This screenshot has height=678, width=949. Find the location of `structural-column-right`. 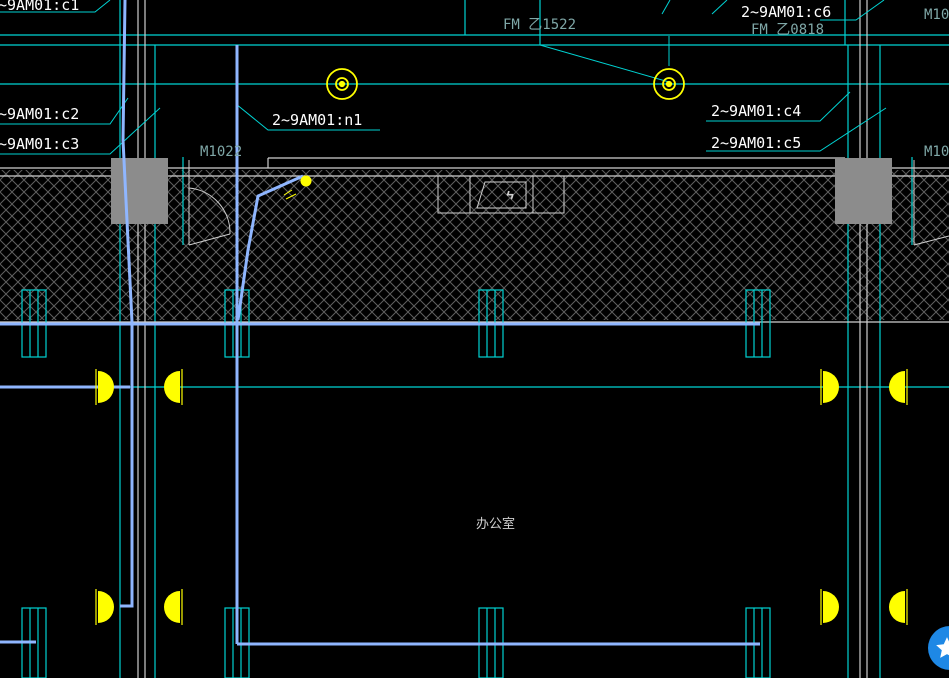

structural-column-right is located at coordinates (863, 191).